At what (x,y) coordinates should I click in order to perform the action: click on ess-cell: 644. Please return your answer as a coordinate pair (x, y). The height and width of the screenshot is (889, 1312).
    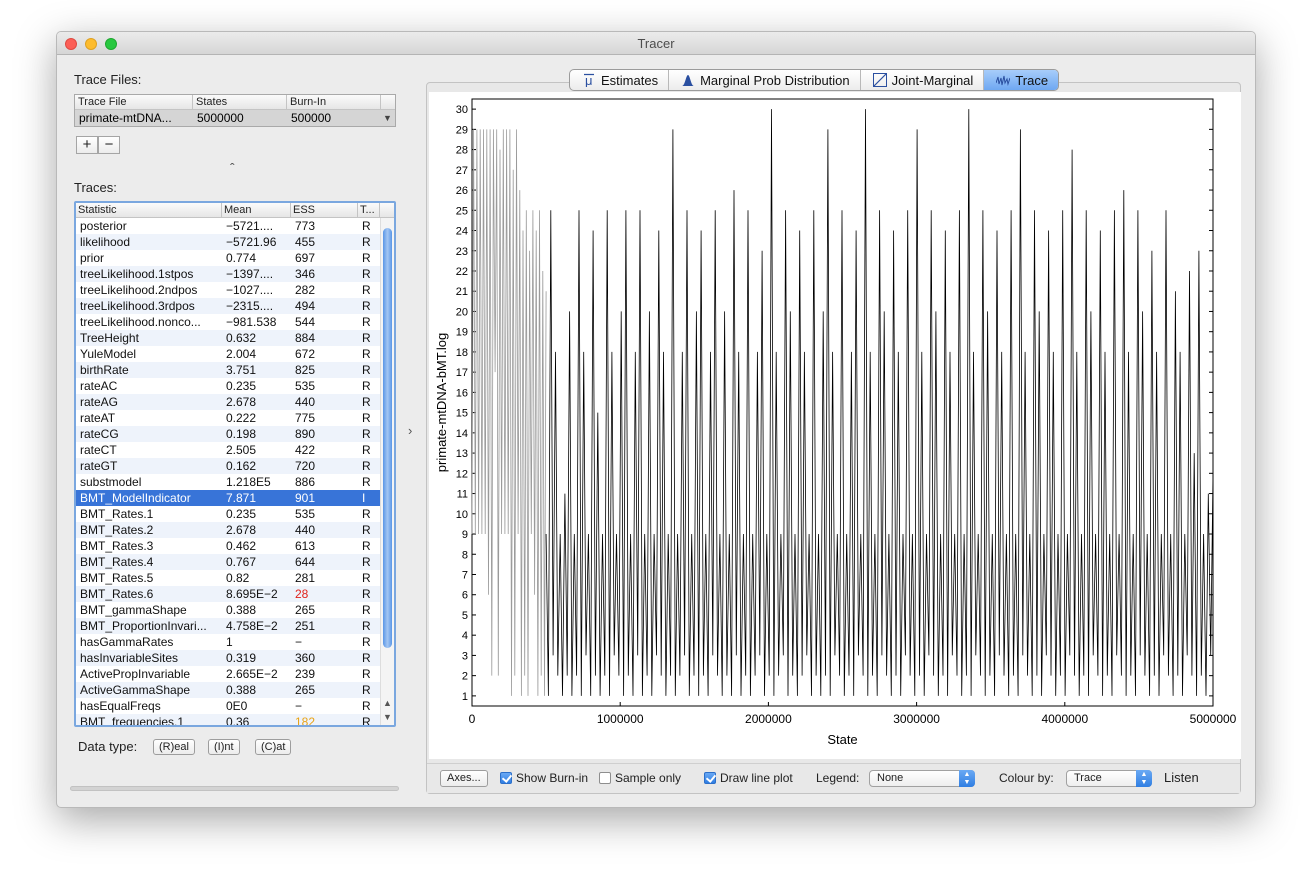
    Looking at the image, I should click on (305, 562).